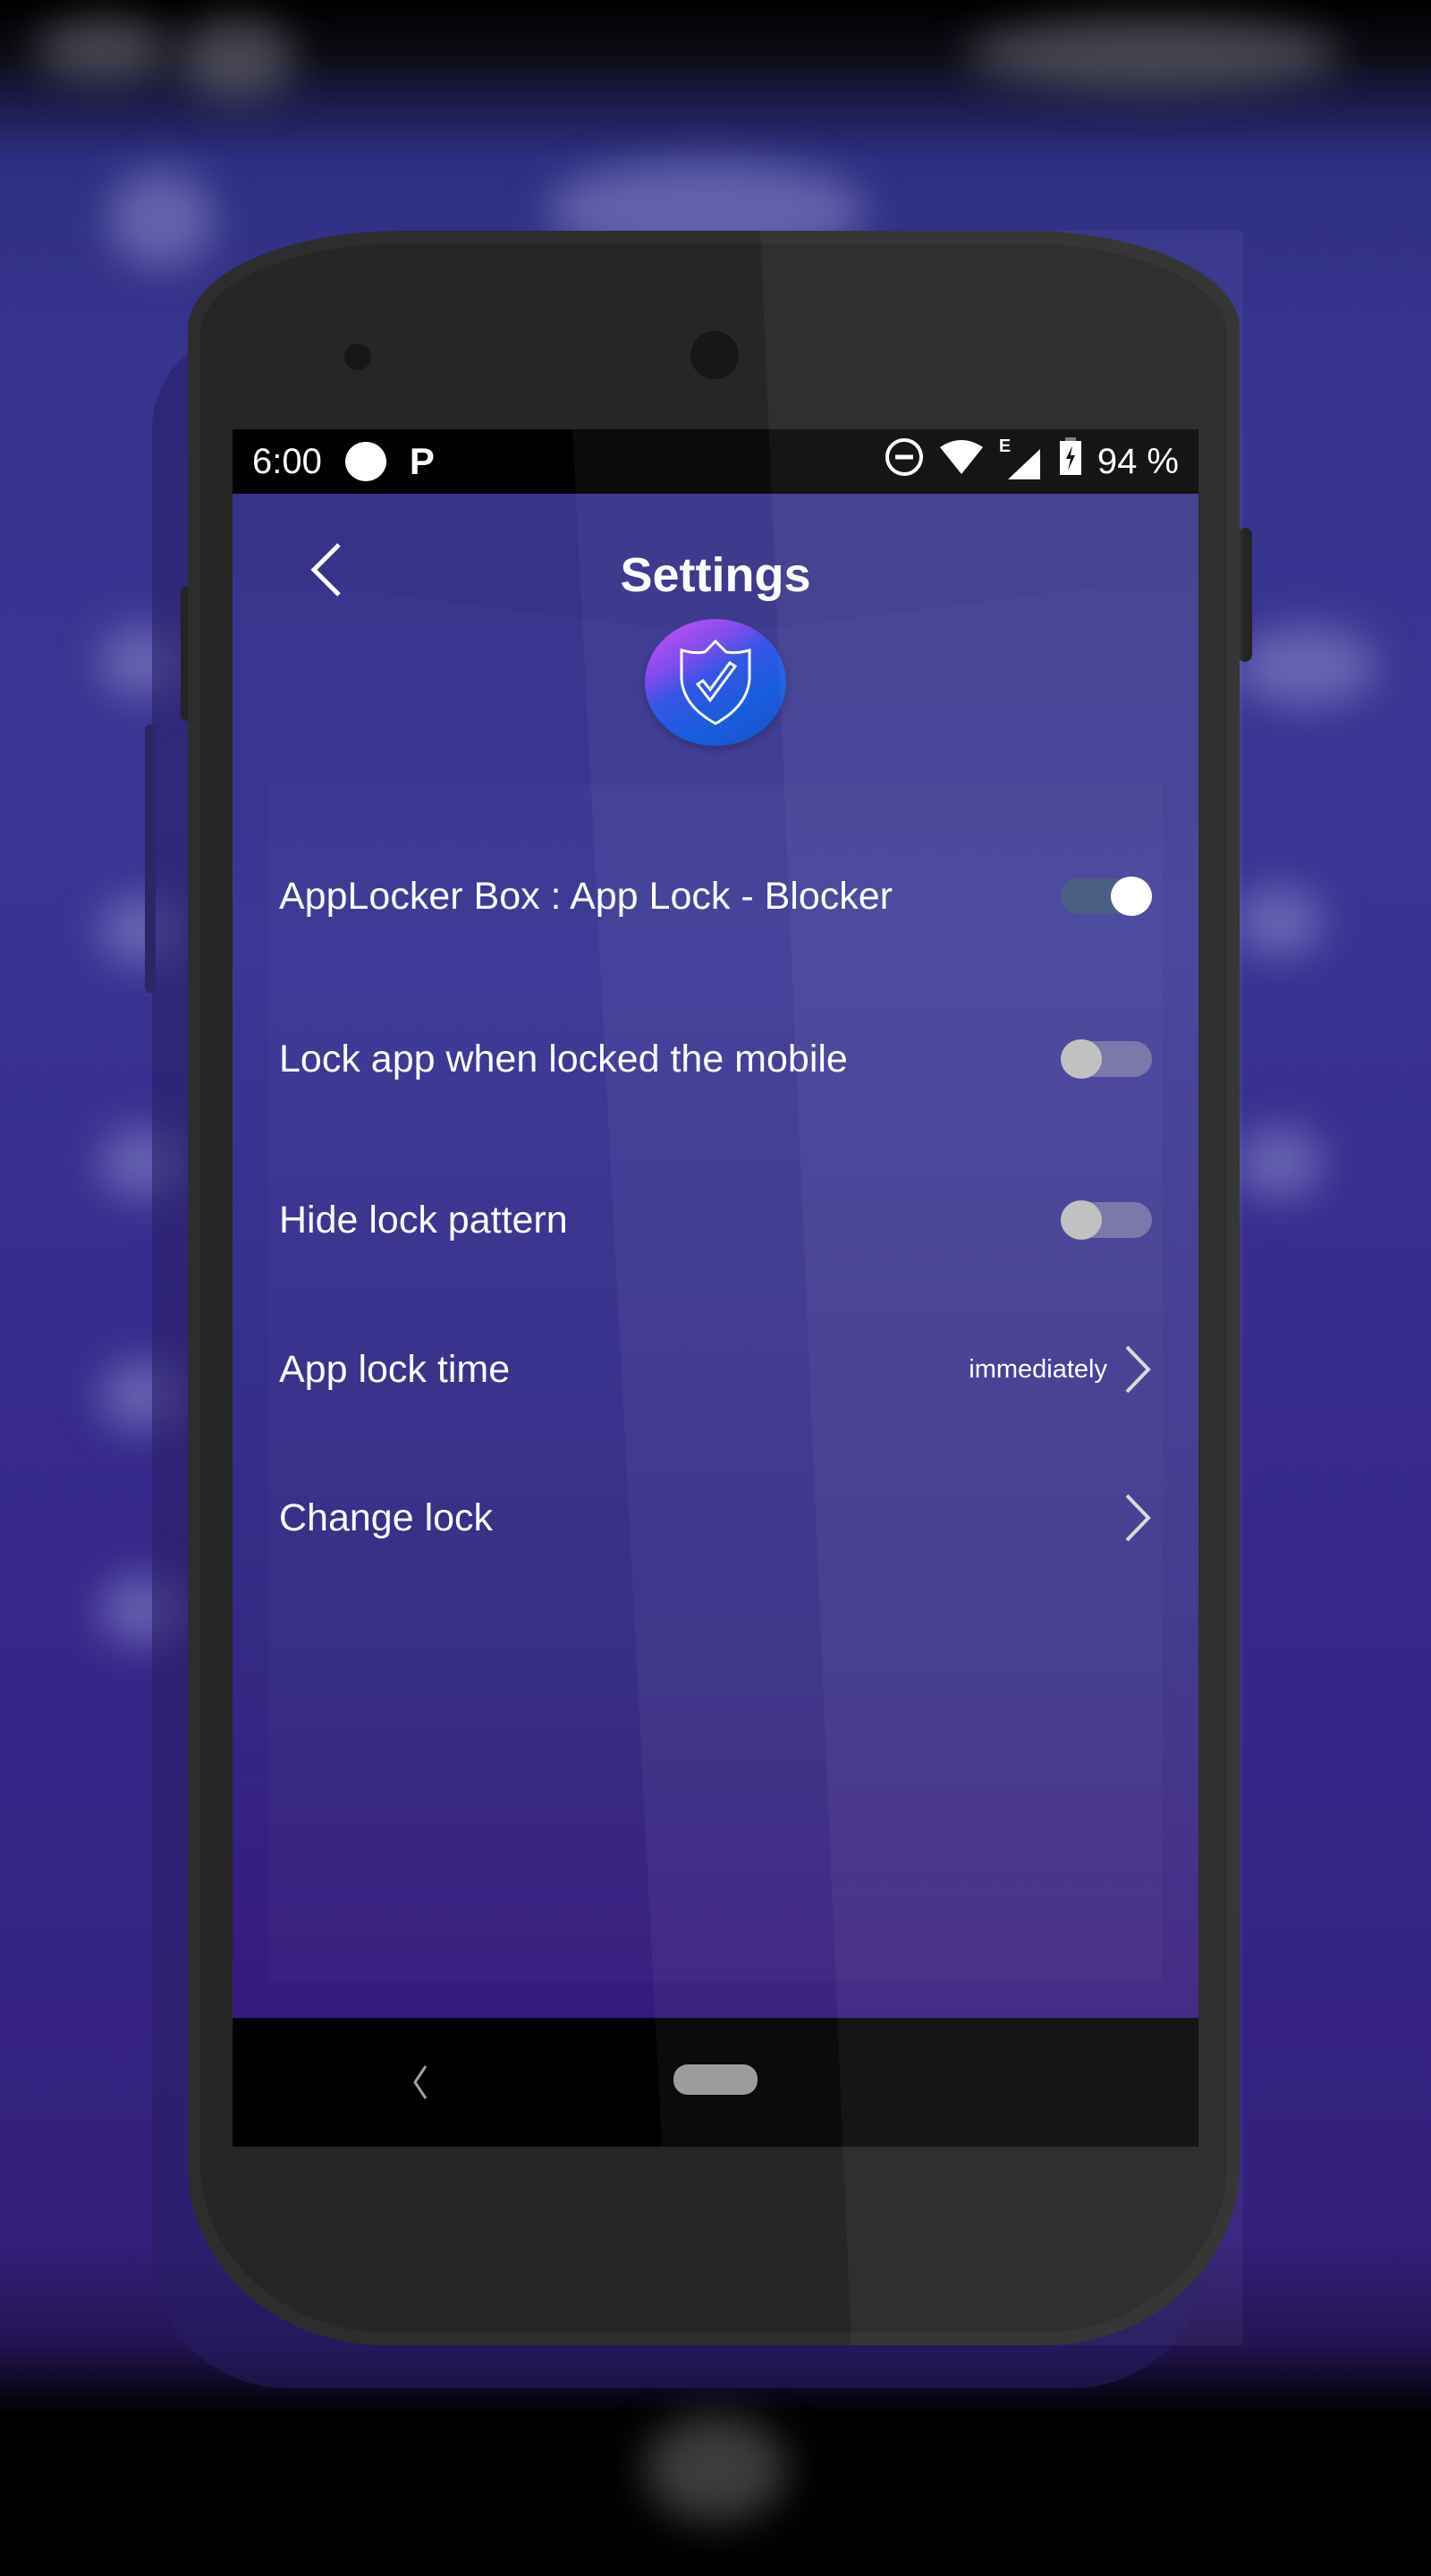  Describe the element at coordinates (715, 355) in the screenshot. I see `front-camera` at that location.